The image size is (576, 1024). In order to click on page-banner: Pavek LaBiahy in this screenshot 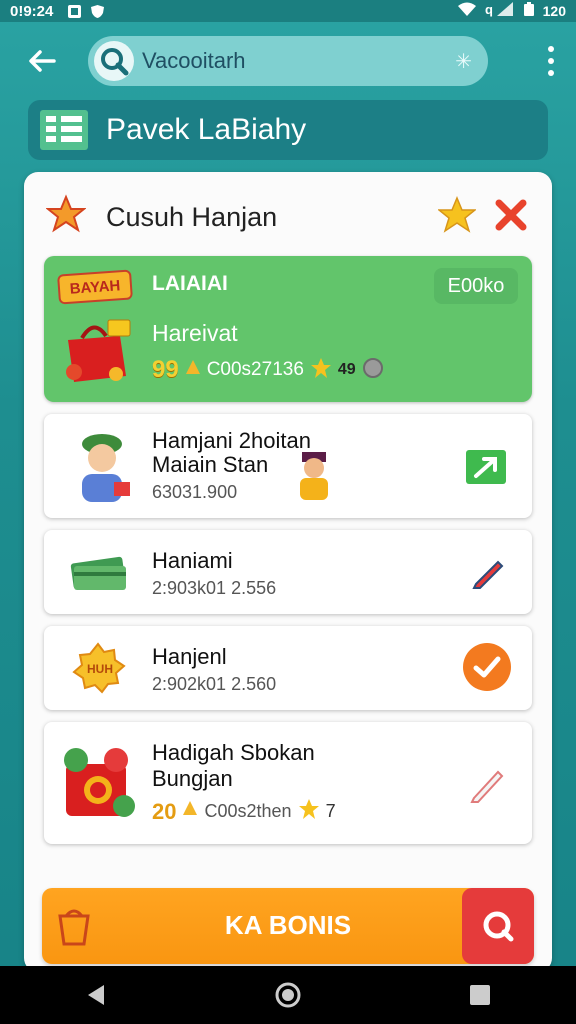, I will do `click(288, 130)`.